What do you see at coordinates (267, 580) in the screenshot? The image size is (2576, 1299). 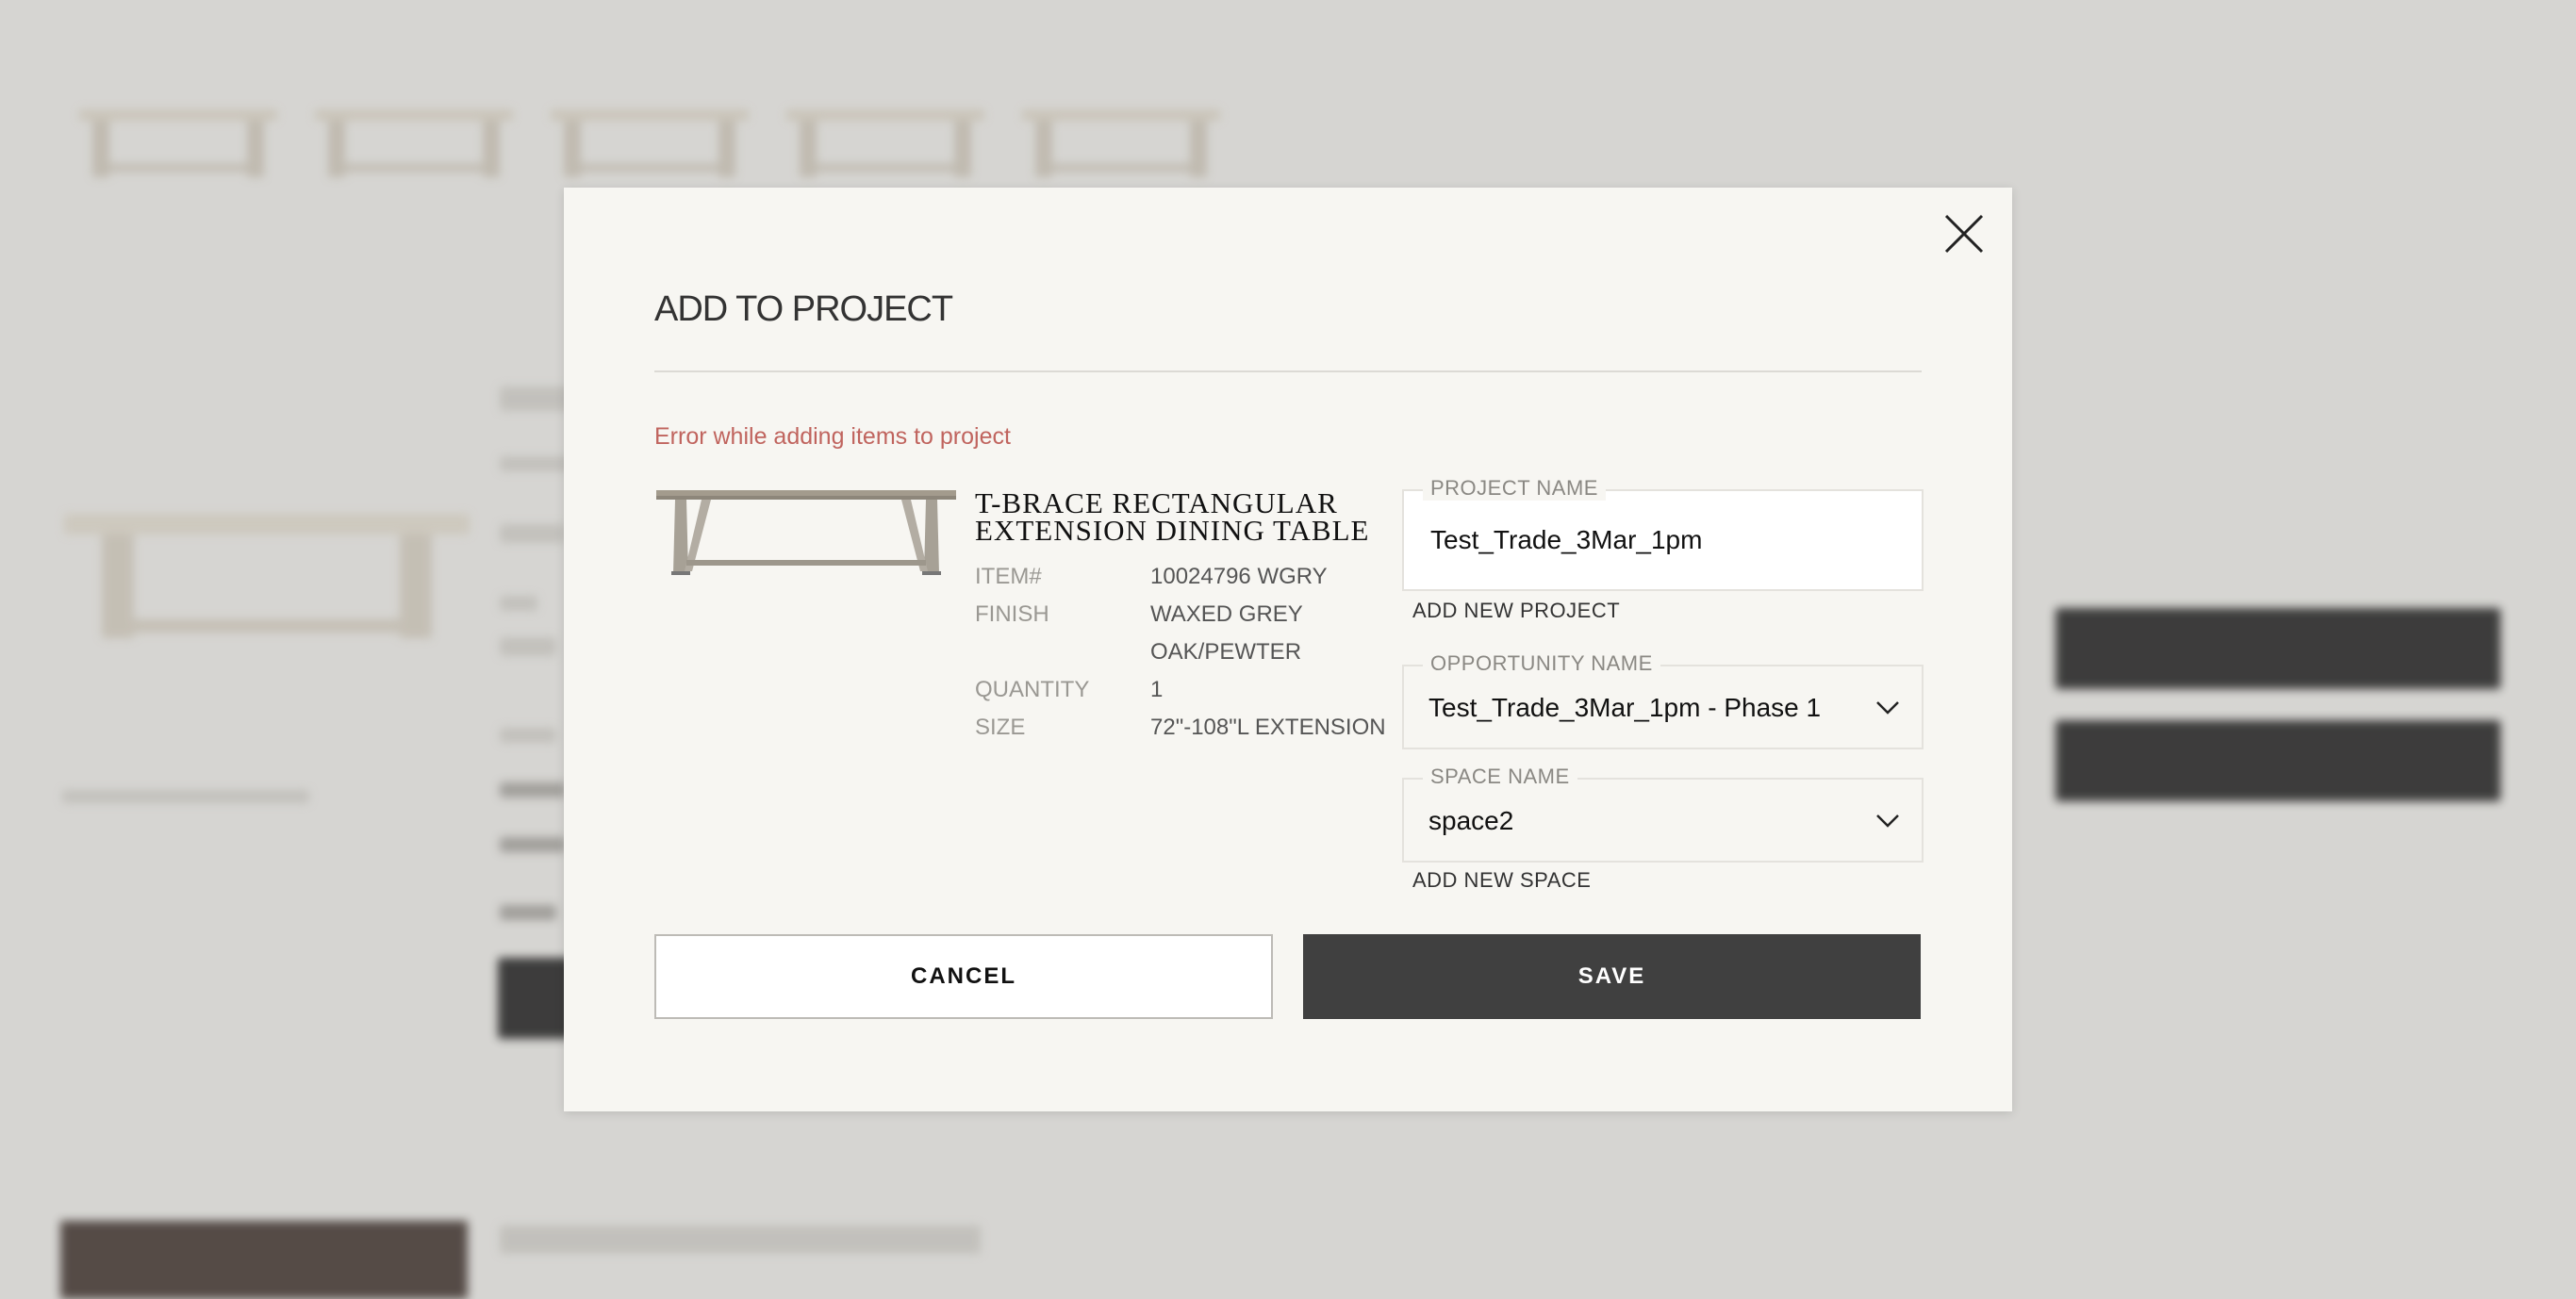 I see `product-image-large` at bounding box center [267, 580].